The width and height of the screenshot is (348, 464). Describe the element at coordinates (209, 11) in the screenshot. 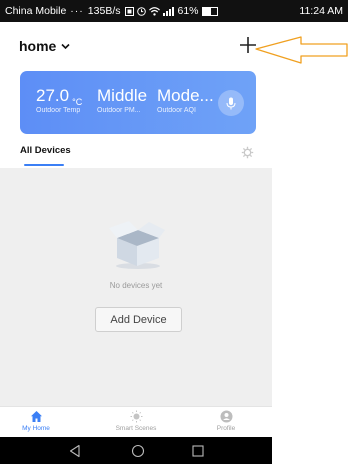

I see `battery-icon` at that location.